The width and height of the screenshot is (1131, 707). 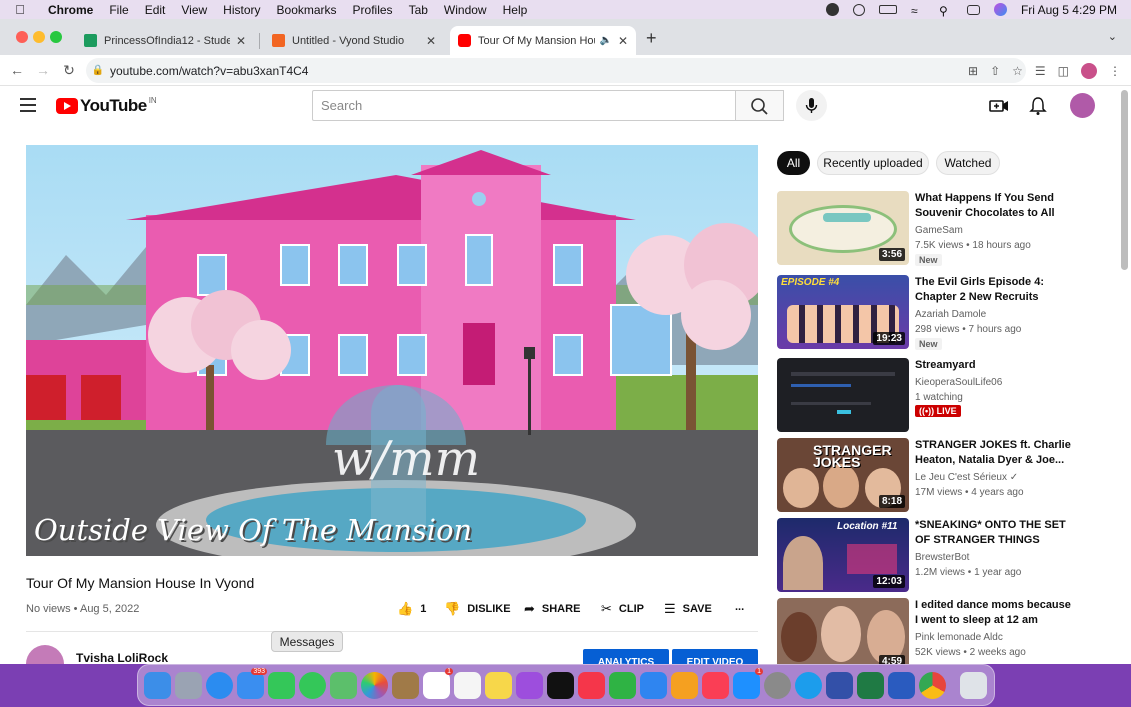 I want to click on messages-icon, so click(x=312, y=685).